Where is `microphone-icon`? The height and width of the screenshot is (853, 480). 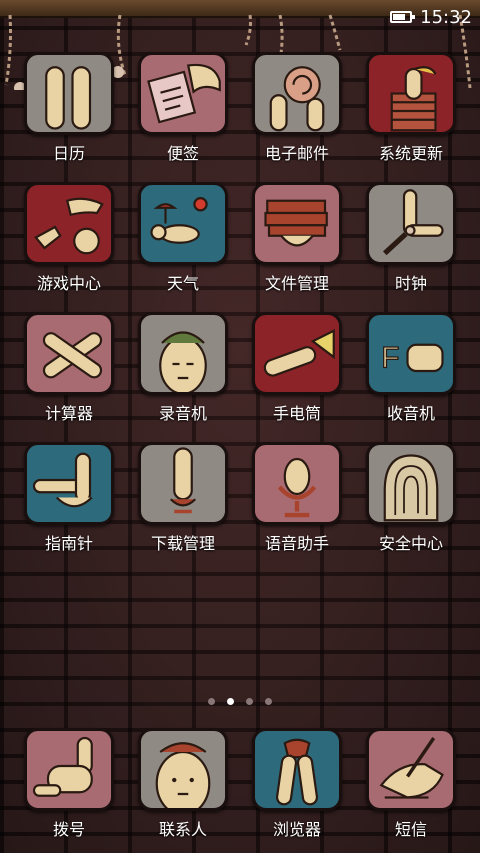 microphone-icon is located at coordinates (297, 483).